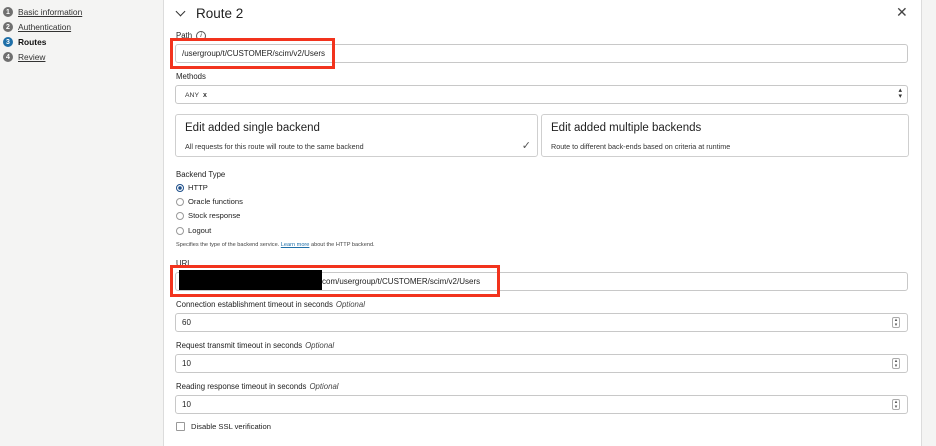  What do you see at coordinates (44, 27) in the screenshot?
I see `step-label: Authentication` at bounding box center [44, 27].